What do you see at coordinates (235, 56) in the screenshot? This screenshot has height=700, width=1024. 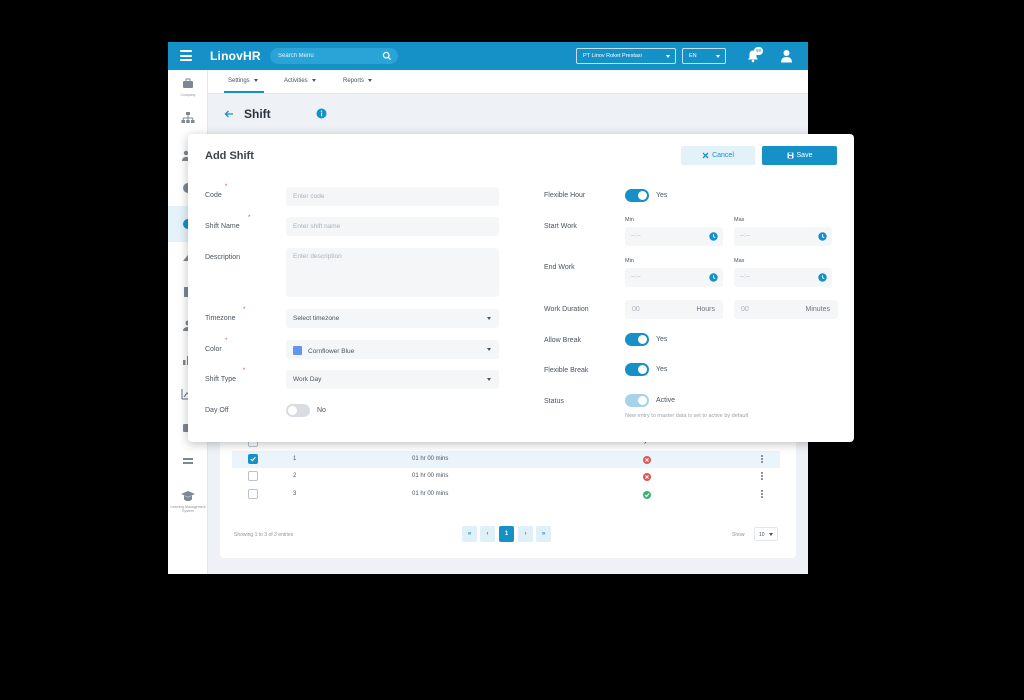 I see `app-logo: LinovHR` at bounding box center [235, 56].